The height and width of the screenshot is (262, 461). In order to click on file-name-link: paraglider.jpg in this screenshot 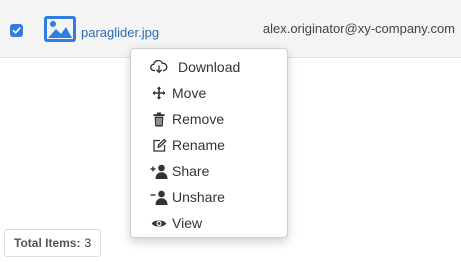, I will do `click(120, 32)`.